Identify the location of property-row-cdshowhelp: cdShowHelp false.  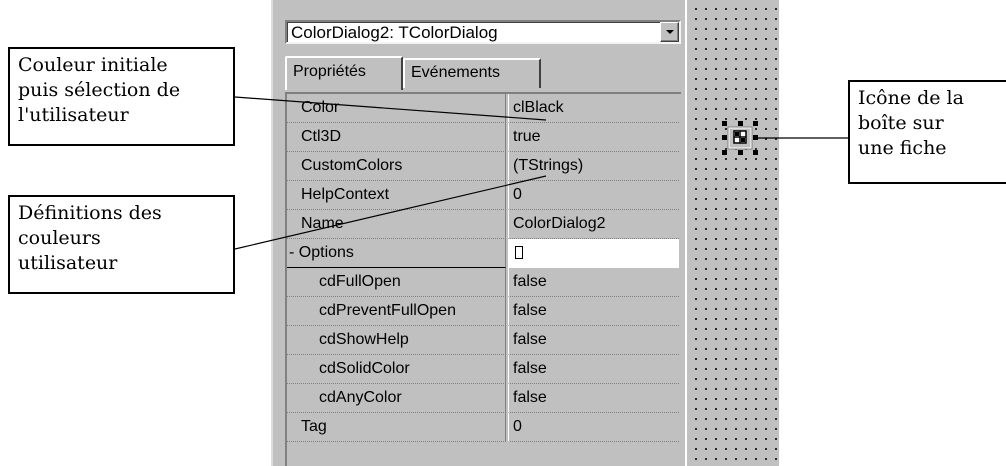
(483, 340).